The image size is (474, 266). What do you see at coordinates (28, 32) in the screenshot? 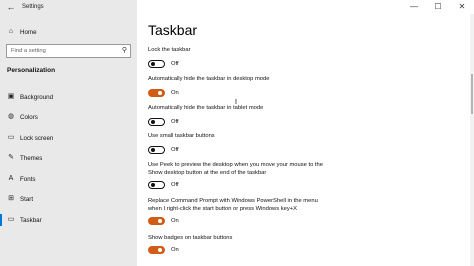
I see `sidebar-item-label: Home` at bounding box center [28, 32].